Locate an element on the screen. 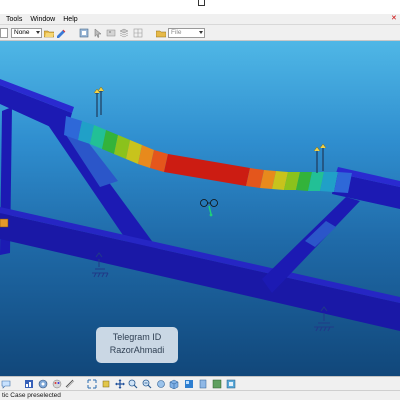 The image size is (400, 400). folder-icon is located at coordinates (161, 33).